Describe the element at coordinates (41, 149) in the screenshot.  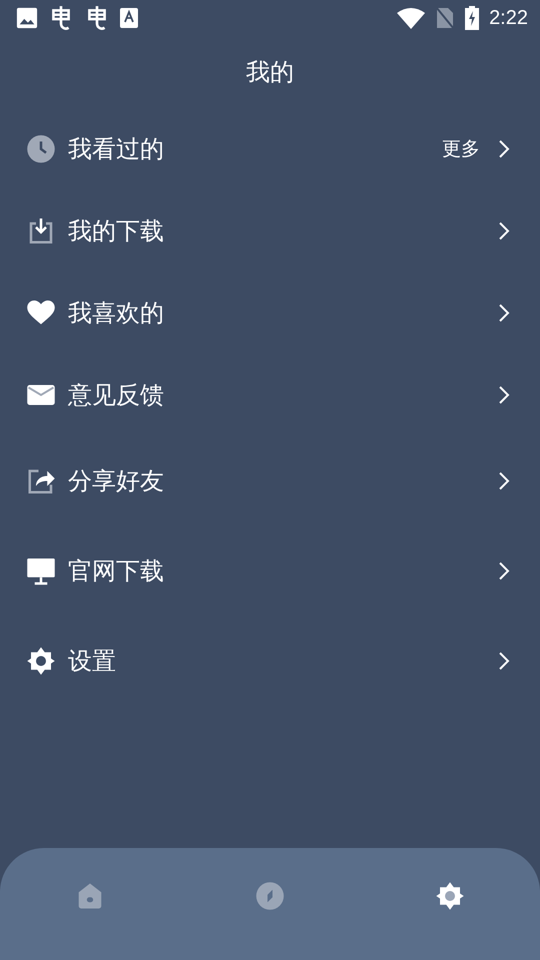
I see `clock-icon` at that location.